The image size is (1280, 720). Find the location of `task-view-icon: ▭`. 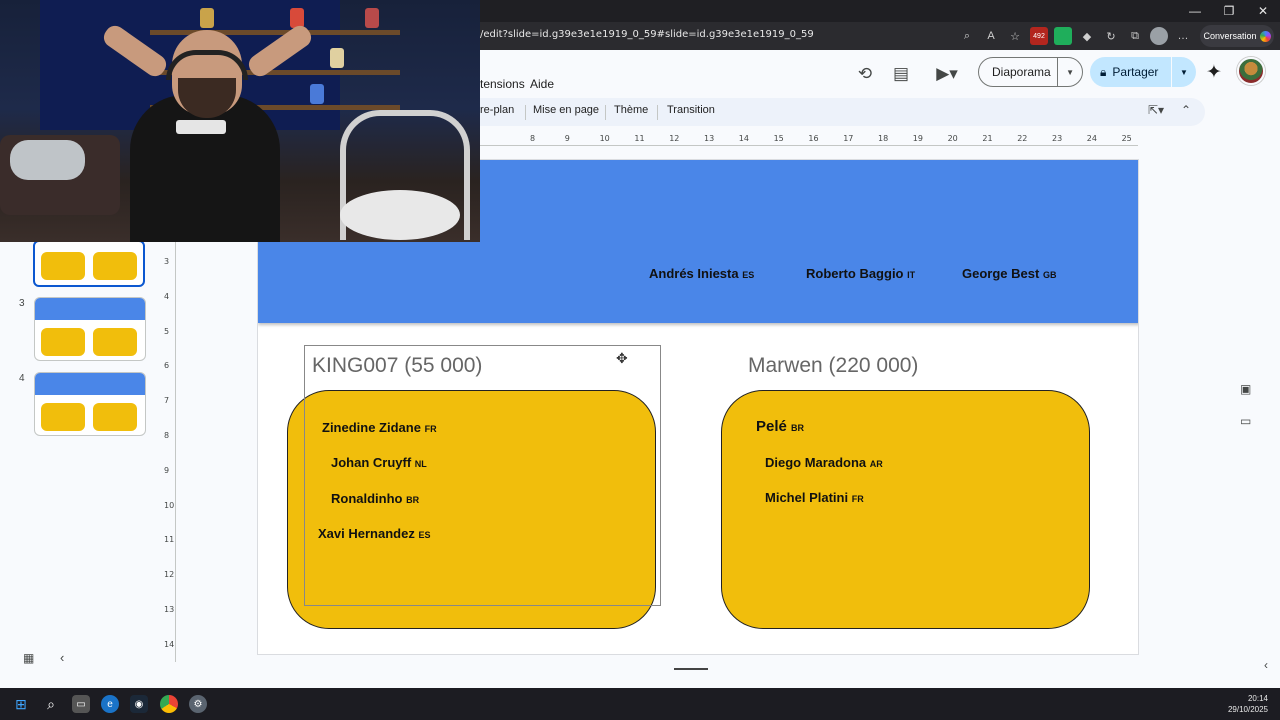

task-view-icon: ▭ is located at coordinates (81, 704).